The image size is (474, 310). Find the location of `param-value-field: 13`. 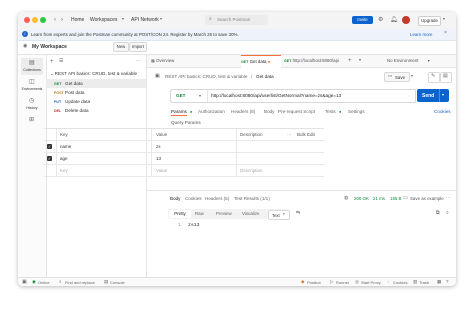

param-value-field: 13 is located at coordinates (158, 158).